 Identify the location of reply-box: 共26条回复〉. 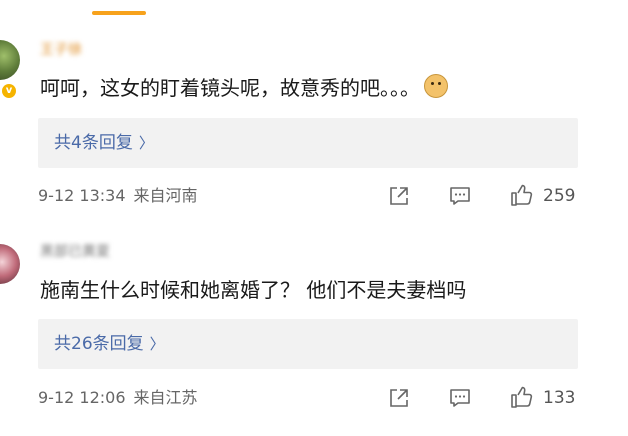
(308, 344).